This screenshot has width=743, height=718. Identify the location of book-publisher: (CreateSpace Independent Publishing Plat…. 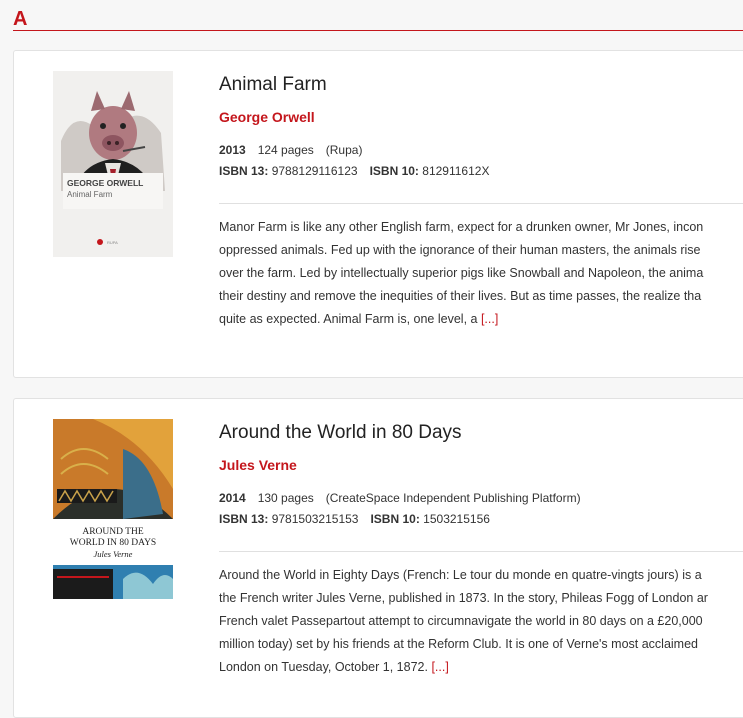
(453, 498).